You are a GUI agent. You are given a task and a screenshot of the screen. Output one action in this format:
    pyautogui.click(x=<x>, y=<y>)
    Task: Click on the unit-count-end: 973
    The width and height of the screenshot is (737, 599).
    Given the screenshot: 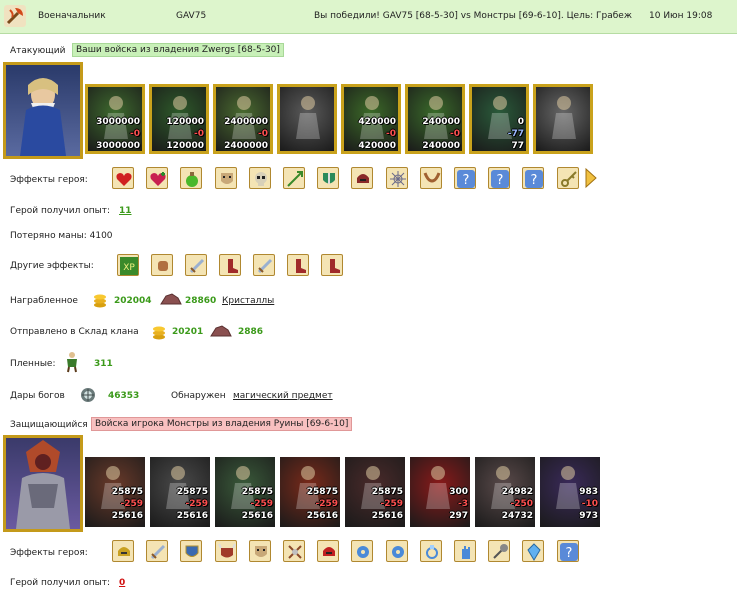 What is the action you would take?
    pyautogui.click(x=588, y=516)
    